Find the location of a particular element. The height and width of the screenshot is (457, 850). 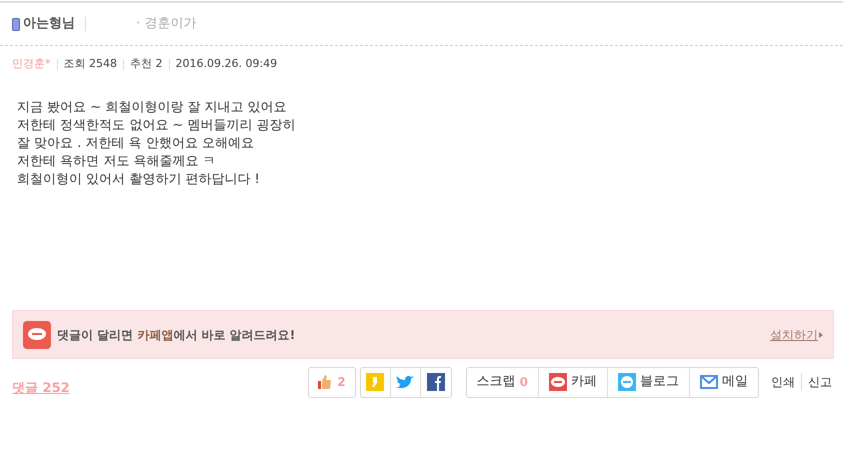

facebook-icon is located at coordinates (435, 382).